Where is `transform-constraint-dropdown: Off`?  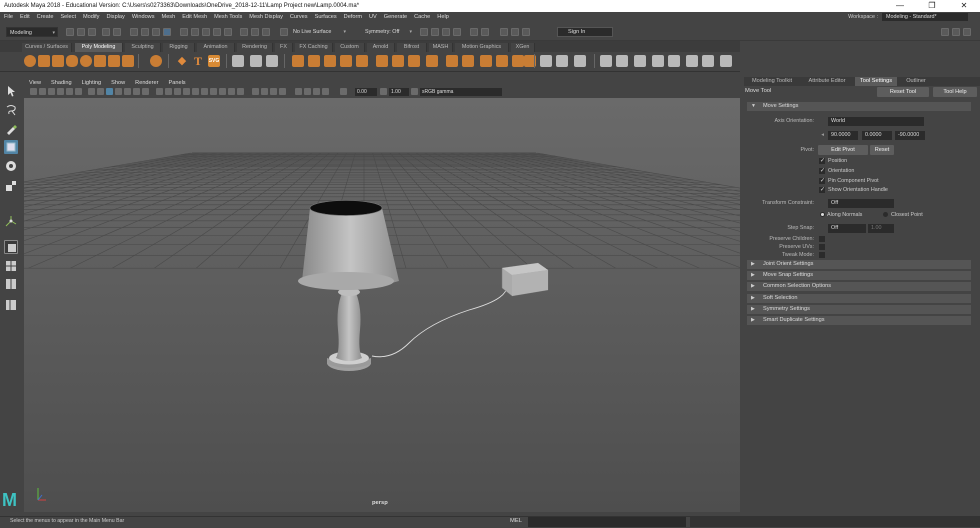
transform-constraint-dropdown: Off is located at coordinates (861, 203).